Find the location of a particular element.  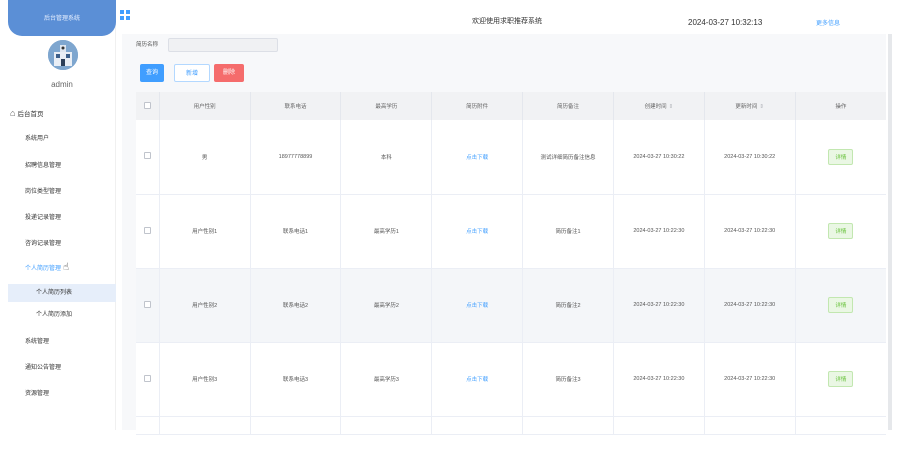

cell-remark: 简历备注2 is located at coordinates (568, 305).